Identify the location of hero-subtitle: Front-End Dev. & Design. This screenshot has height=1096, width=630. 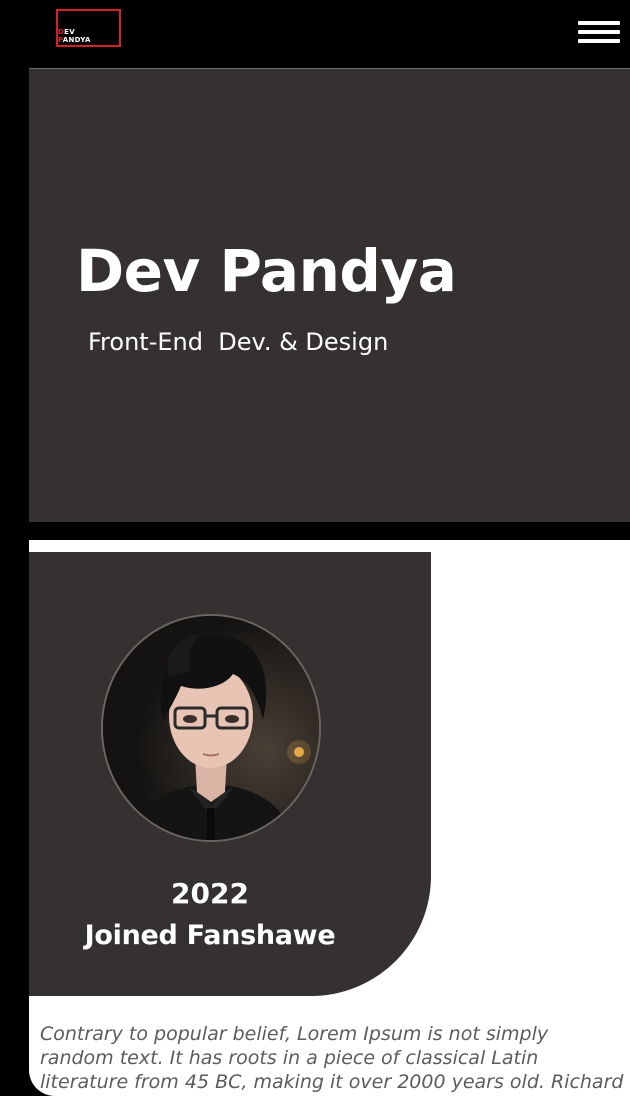
(238, 342).